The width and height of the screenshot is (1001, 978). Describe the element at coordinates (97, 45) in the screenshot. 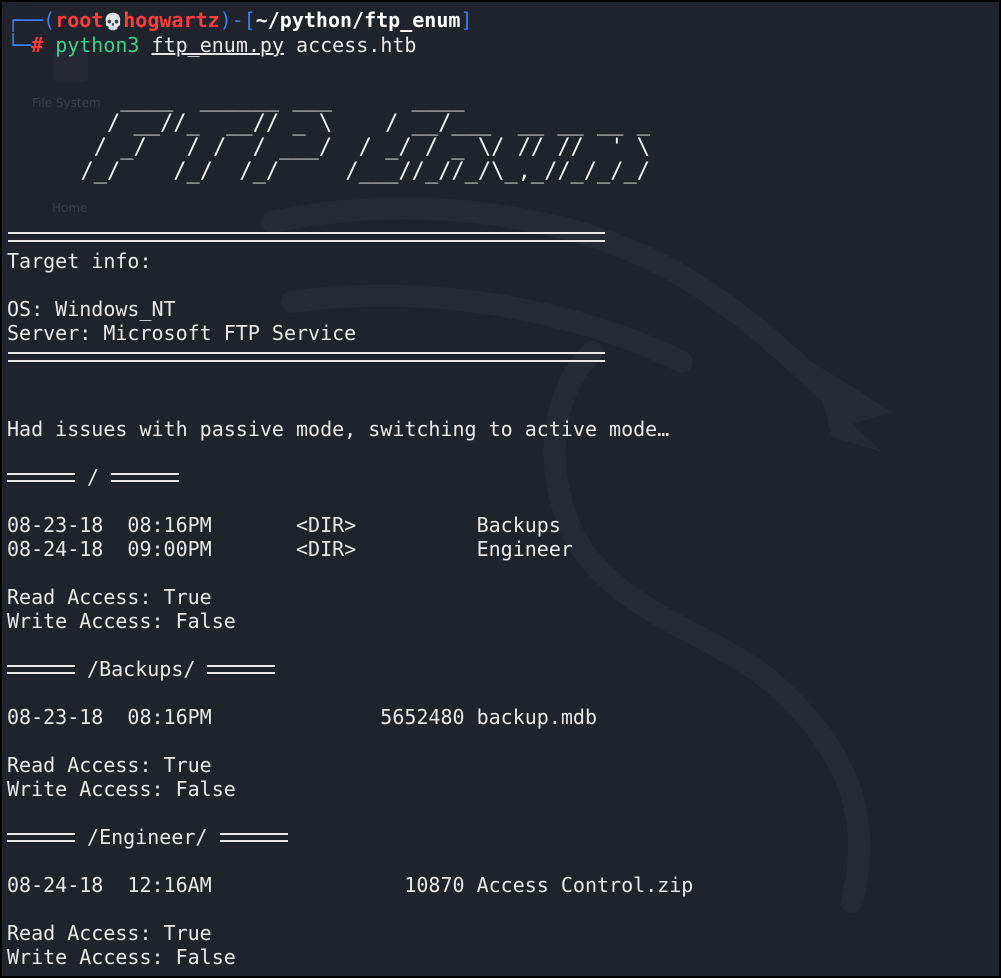

I see `command-name: python3` at that location.